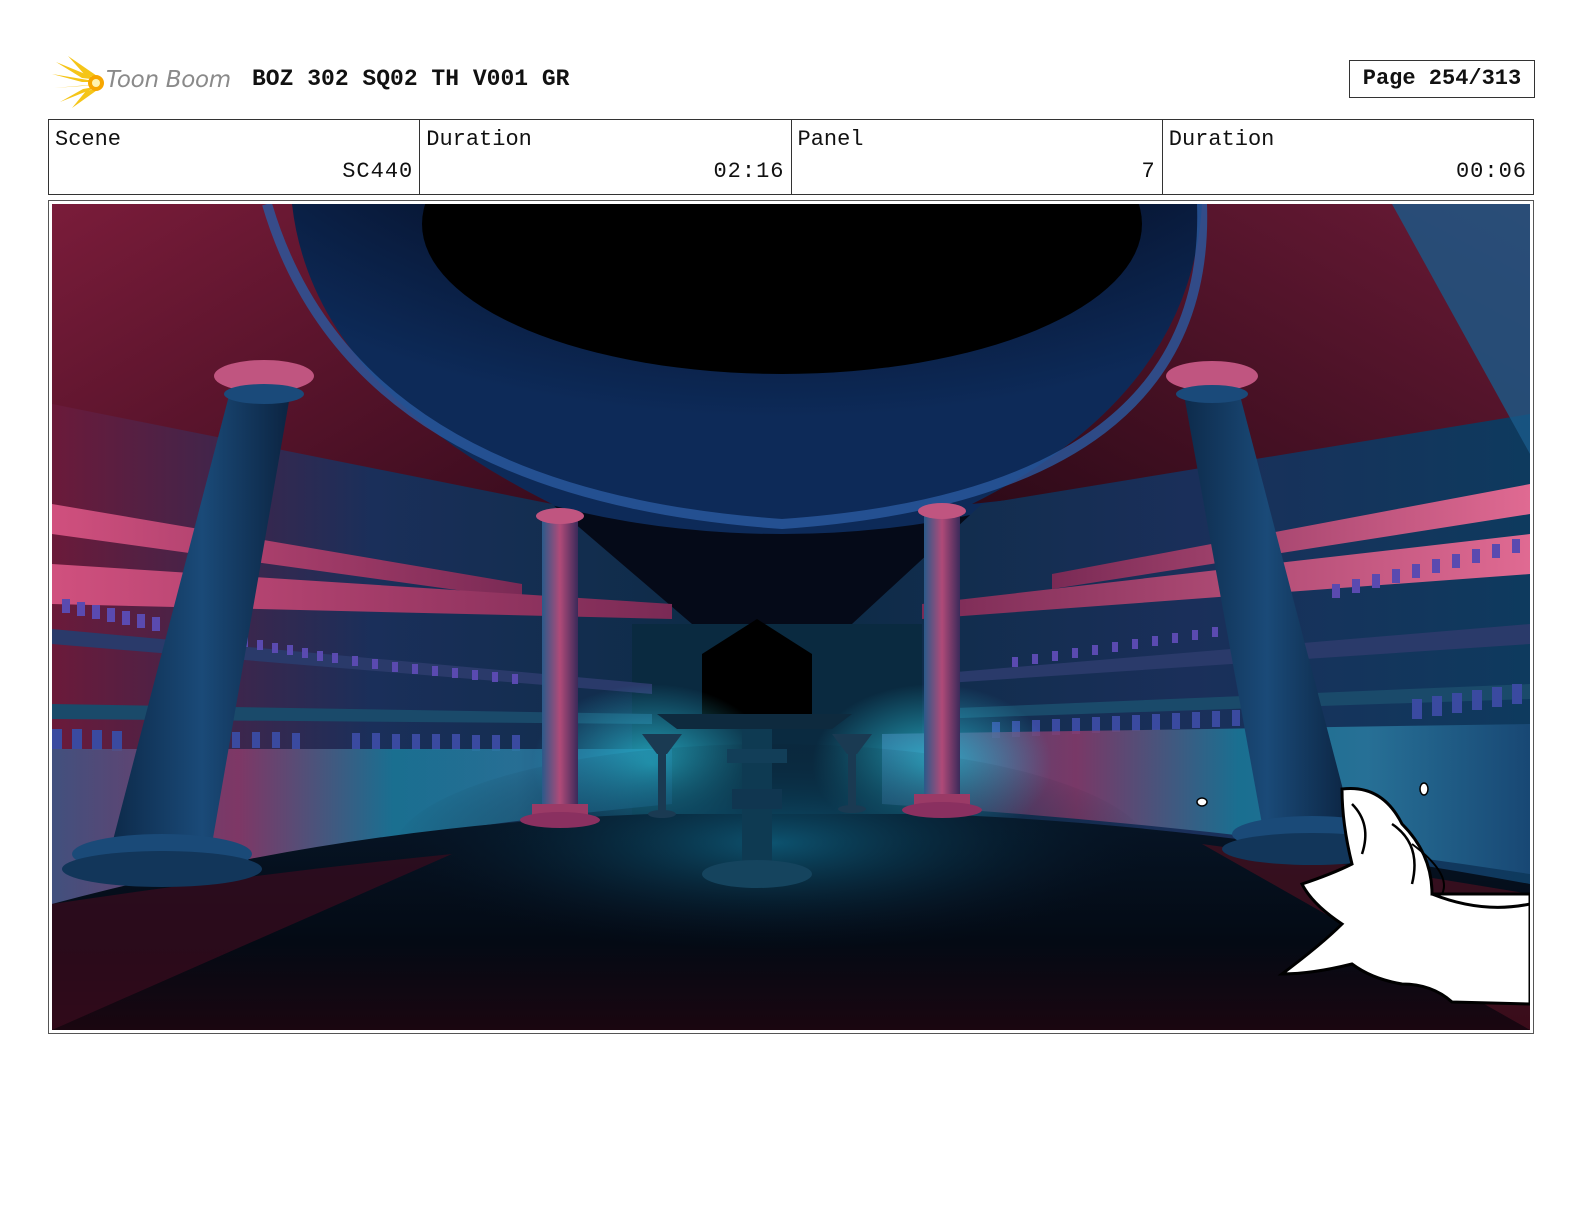 Image resolution: width=1584 pixels, height=1224 pixels. Describe the element at coordinates (235, 157) in the screenshot. I see `scene-cell: Scene SC440` at that location.